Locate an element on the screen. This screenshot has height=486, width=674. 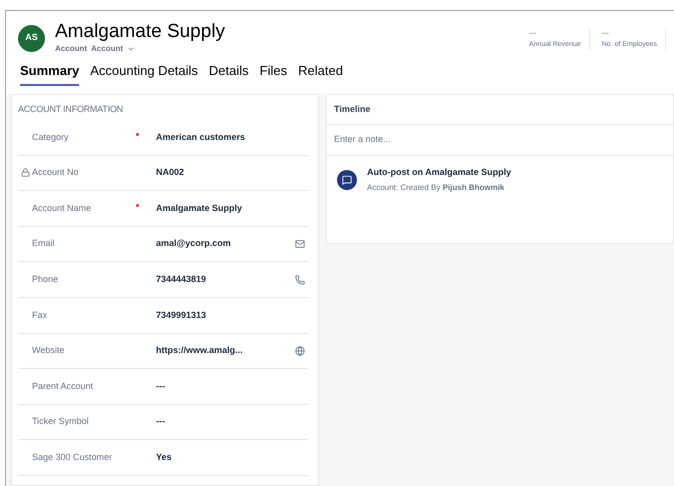
field-label: Phone is located at coordinates (46, 279).